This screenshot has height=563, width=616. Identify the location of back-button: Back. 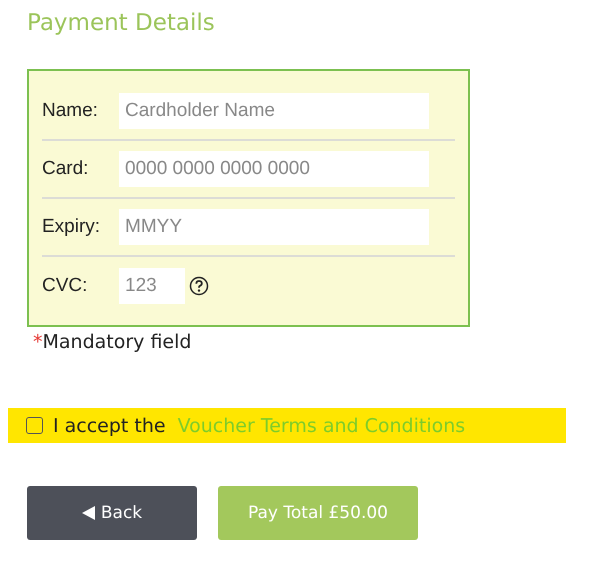
(112, 513).